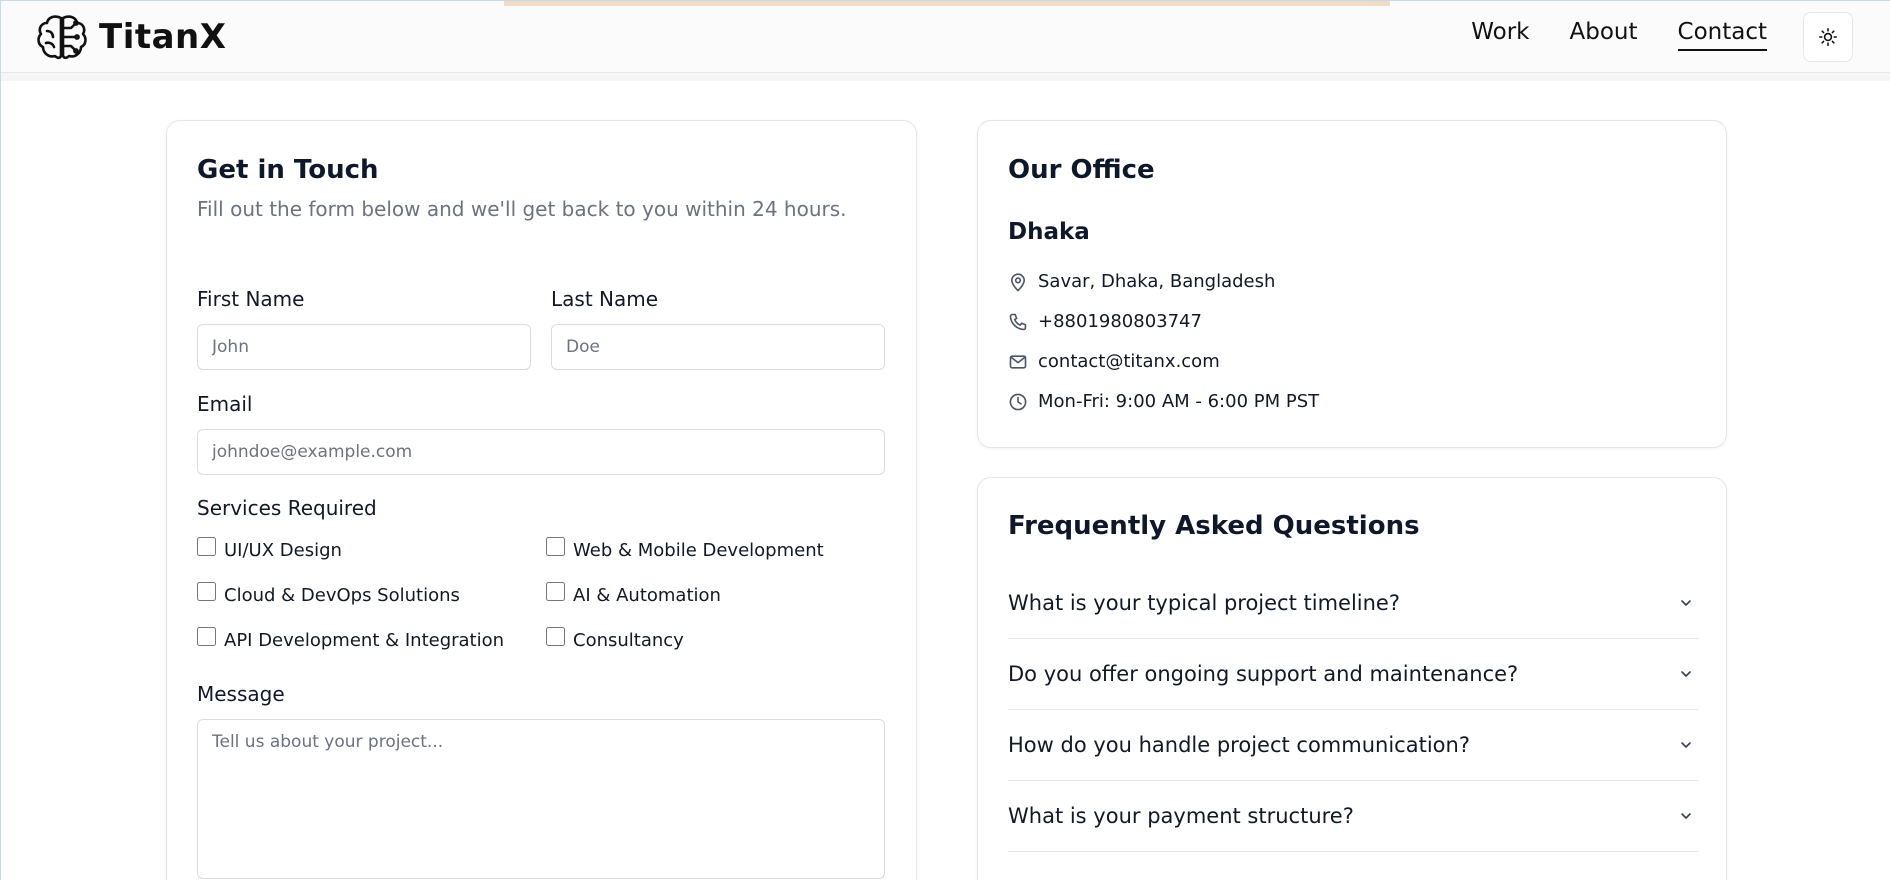 The image size is (1890, 880). I want to click on service-option-label: Cloud & DevOps Solutions, so click(342, 595).